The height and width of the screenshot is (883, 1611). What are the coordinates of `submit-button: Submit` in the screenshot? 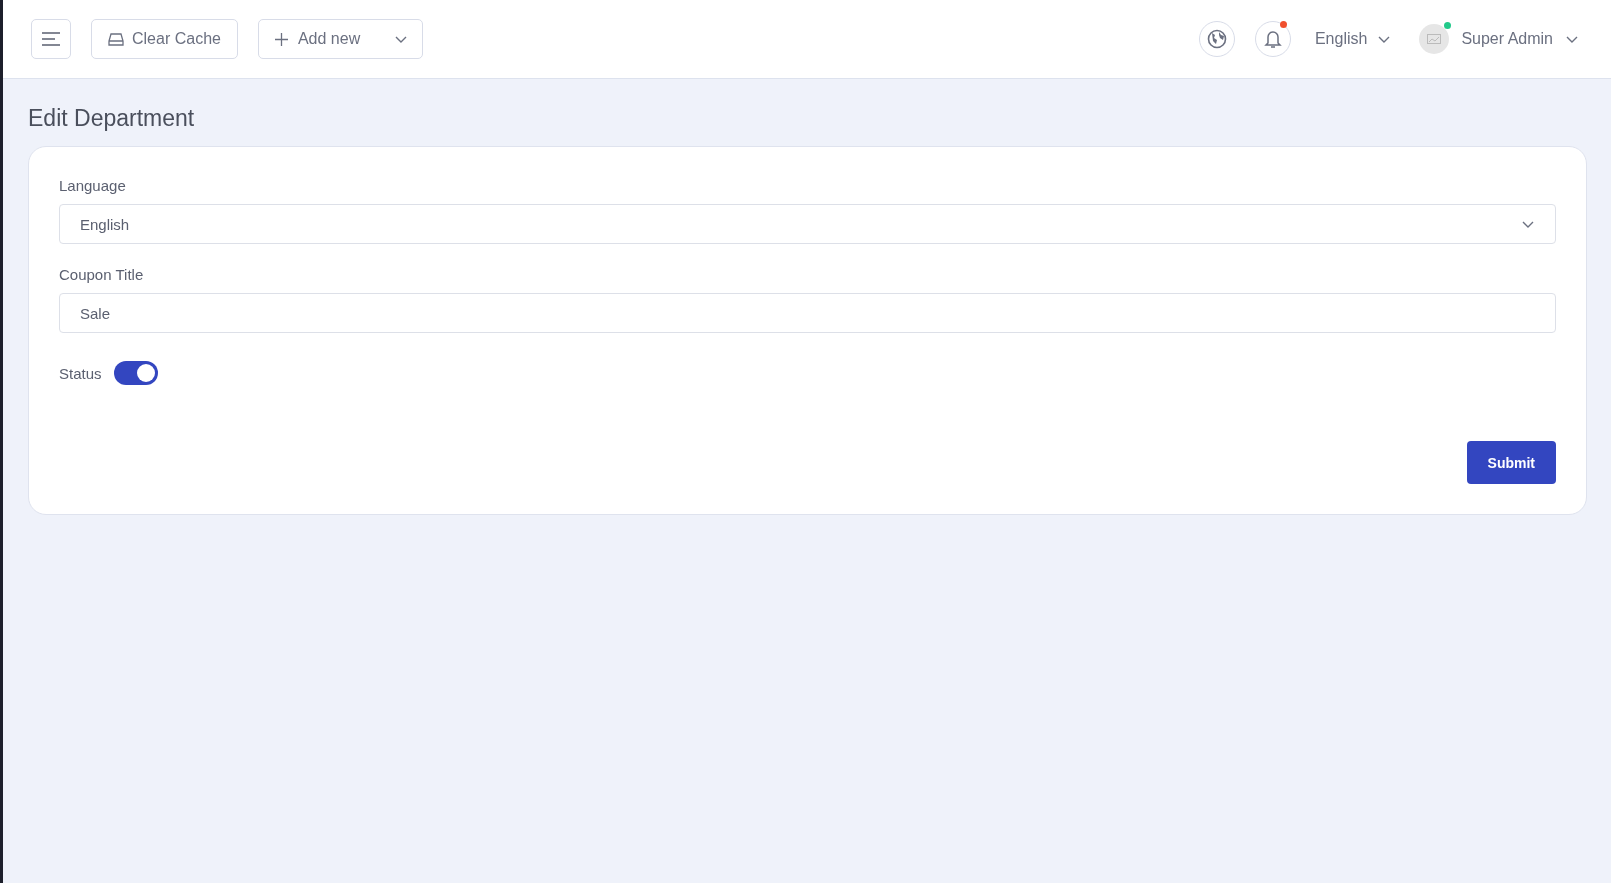 It's located at (1511, 462).